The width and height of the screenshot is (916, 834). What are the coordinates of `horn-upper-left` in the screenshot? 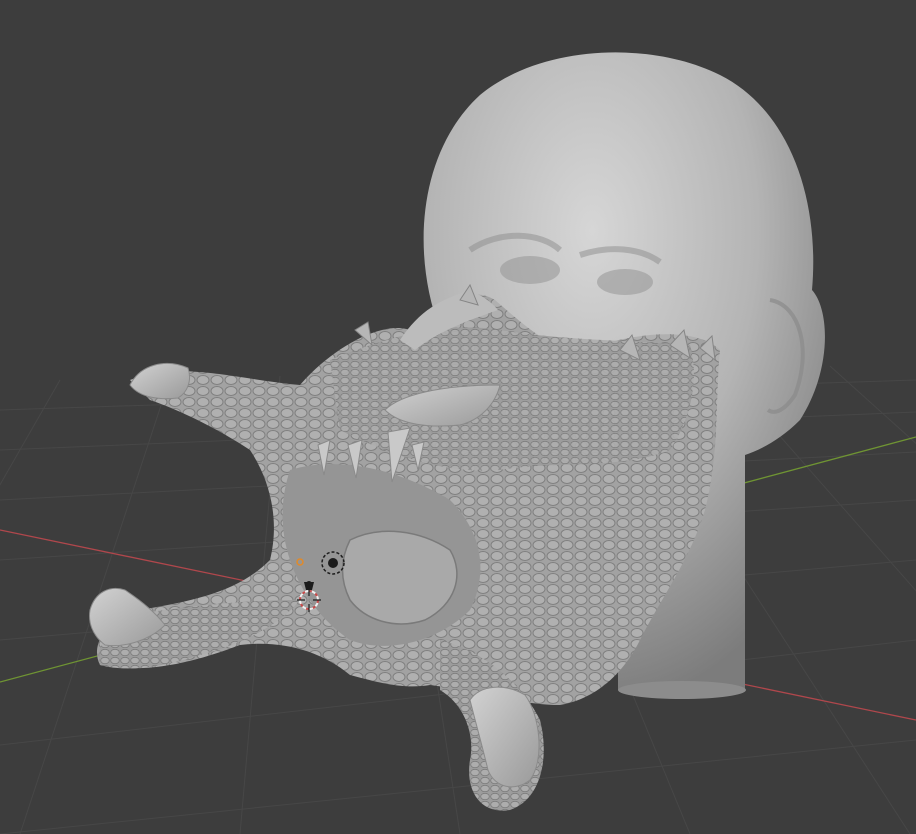 It's located at (160, 381).